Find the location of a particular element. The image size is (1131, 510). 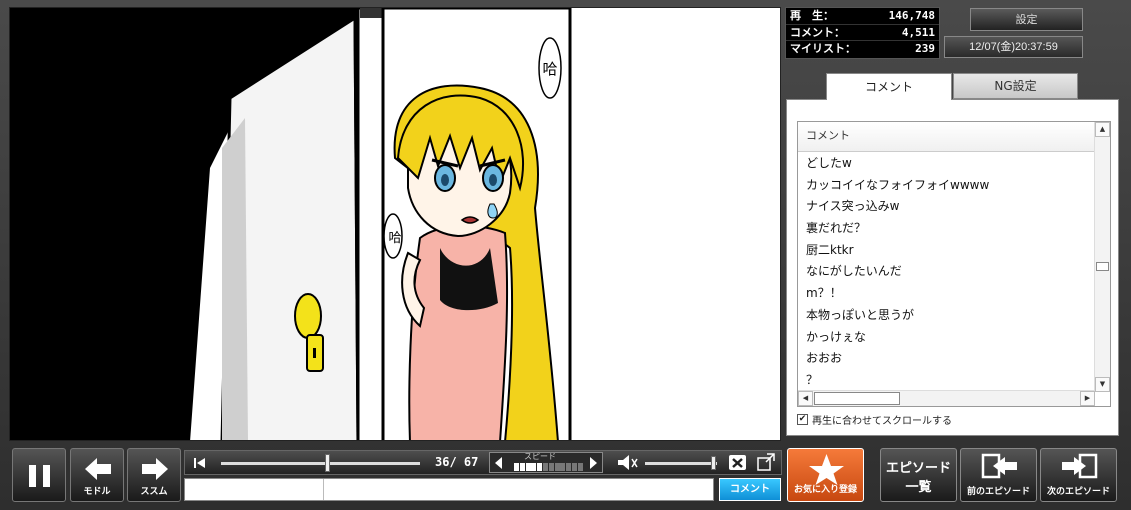

next-episode-button: 次のエピソード is located at coordinates (1078, 475).